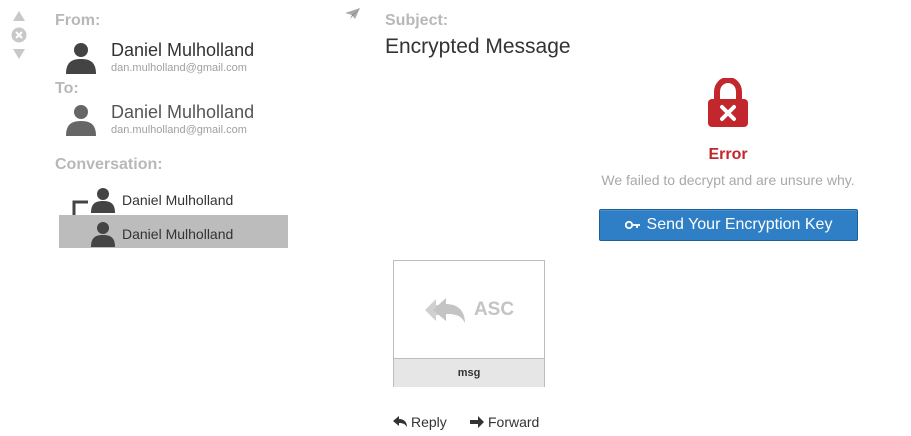 This screenshot has width=911, height=436. I want to click on close-message-button, so click(19, 35).